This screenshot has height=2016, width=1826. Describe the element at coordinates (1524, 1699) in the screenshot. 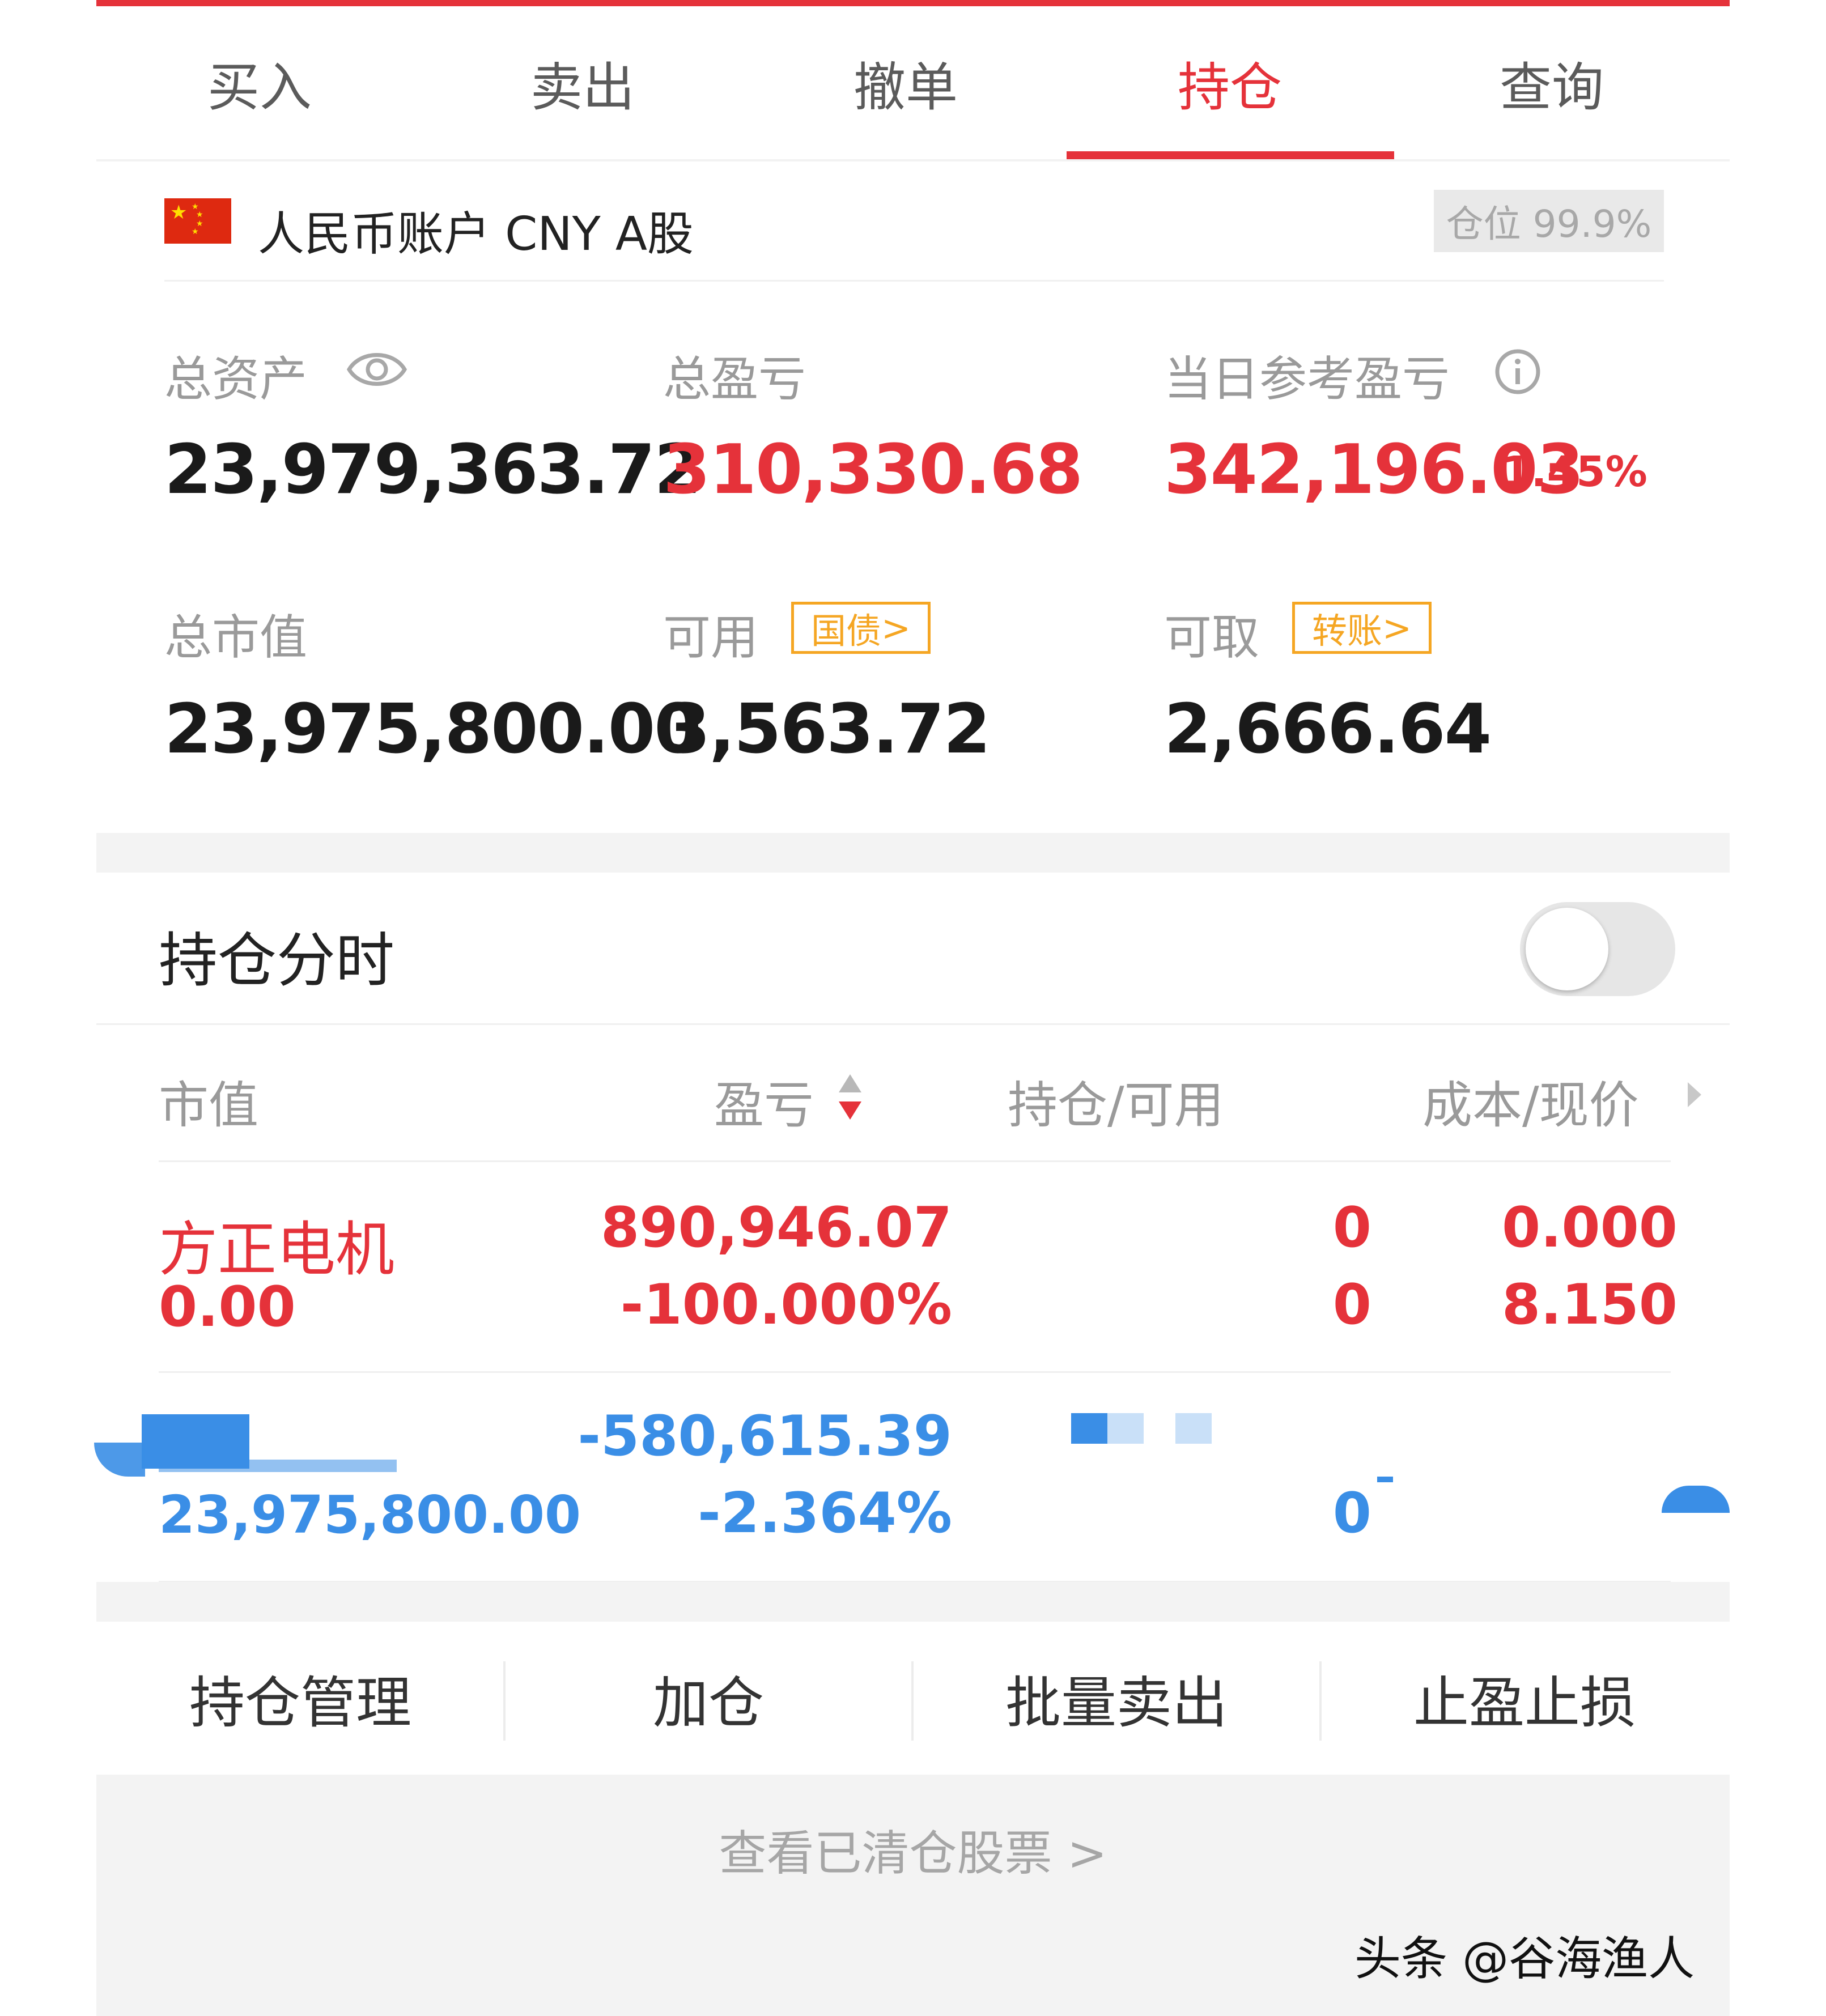

I see `stop-profit-loss-button: 止盈止损` at that location.